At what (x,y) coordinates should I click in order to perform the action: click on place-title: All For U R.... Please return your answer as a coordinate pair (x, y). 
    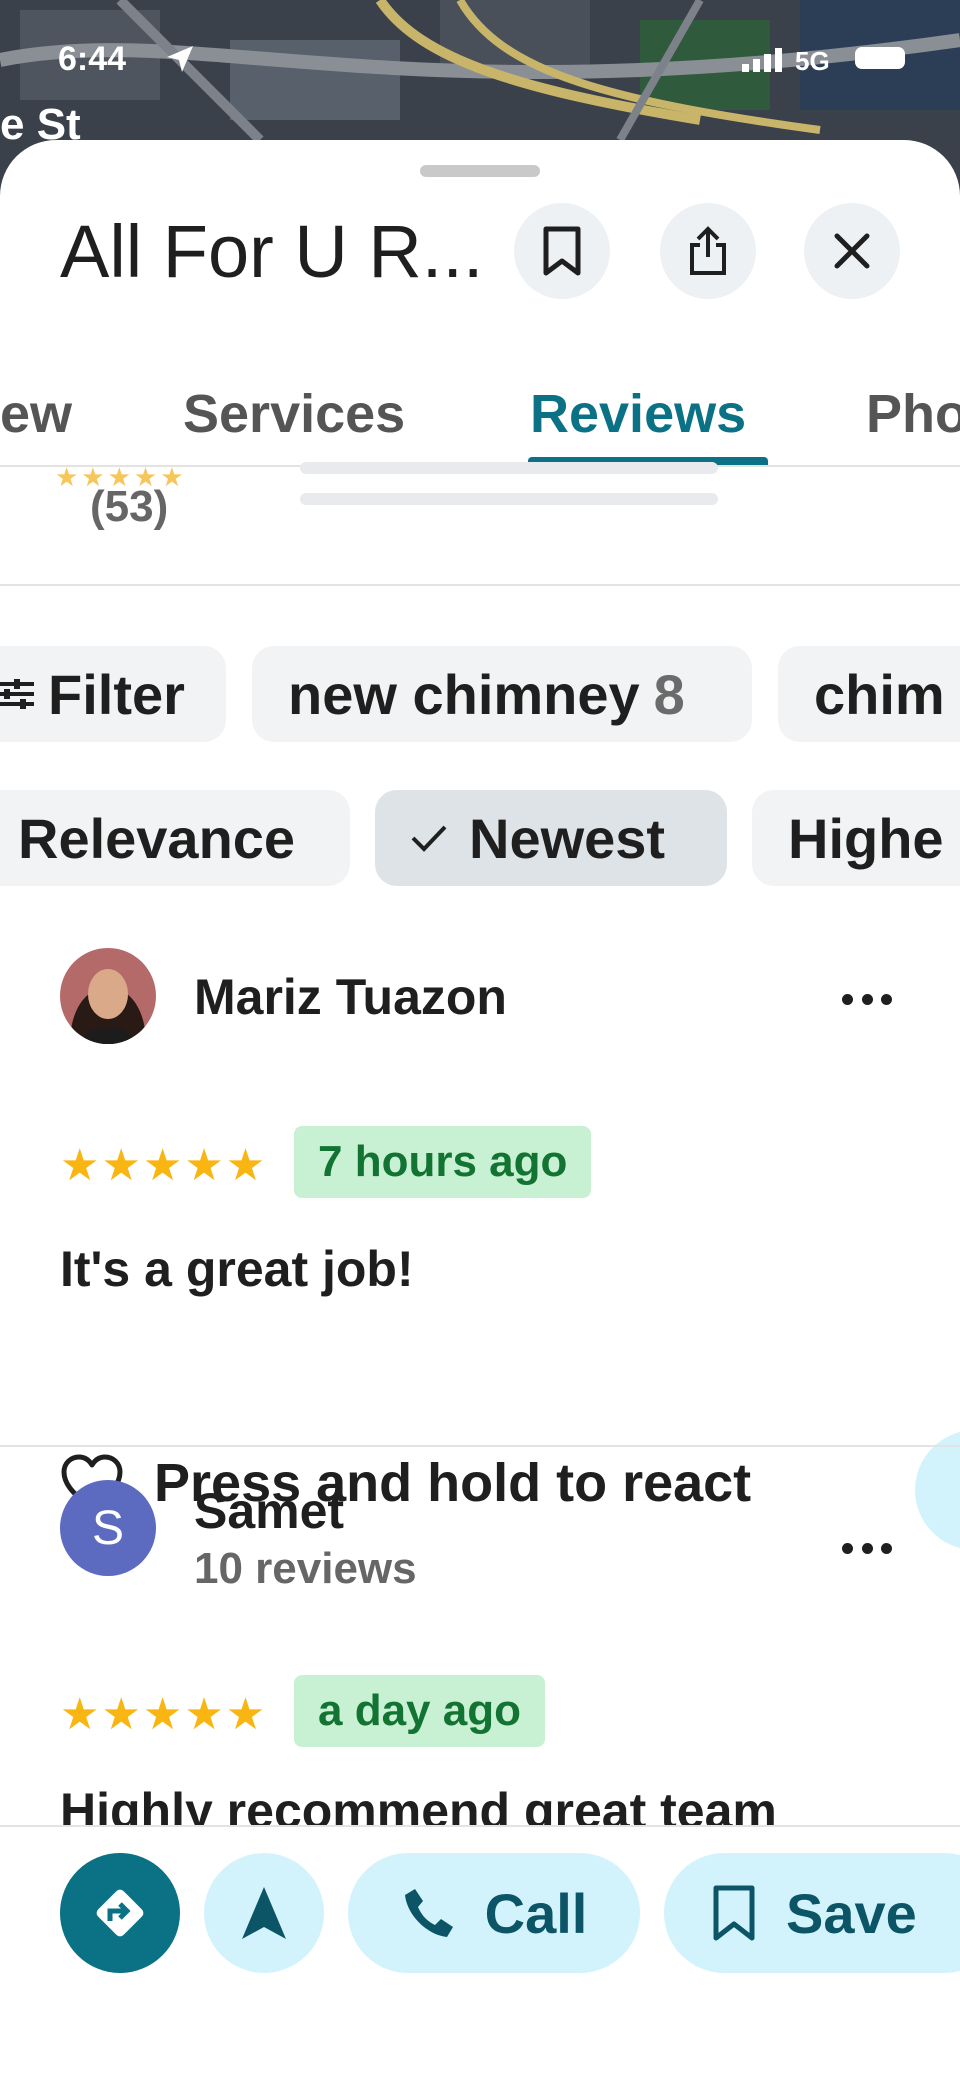
    Looking at the image, I should click on (272, 251).